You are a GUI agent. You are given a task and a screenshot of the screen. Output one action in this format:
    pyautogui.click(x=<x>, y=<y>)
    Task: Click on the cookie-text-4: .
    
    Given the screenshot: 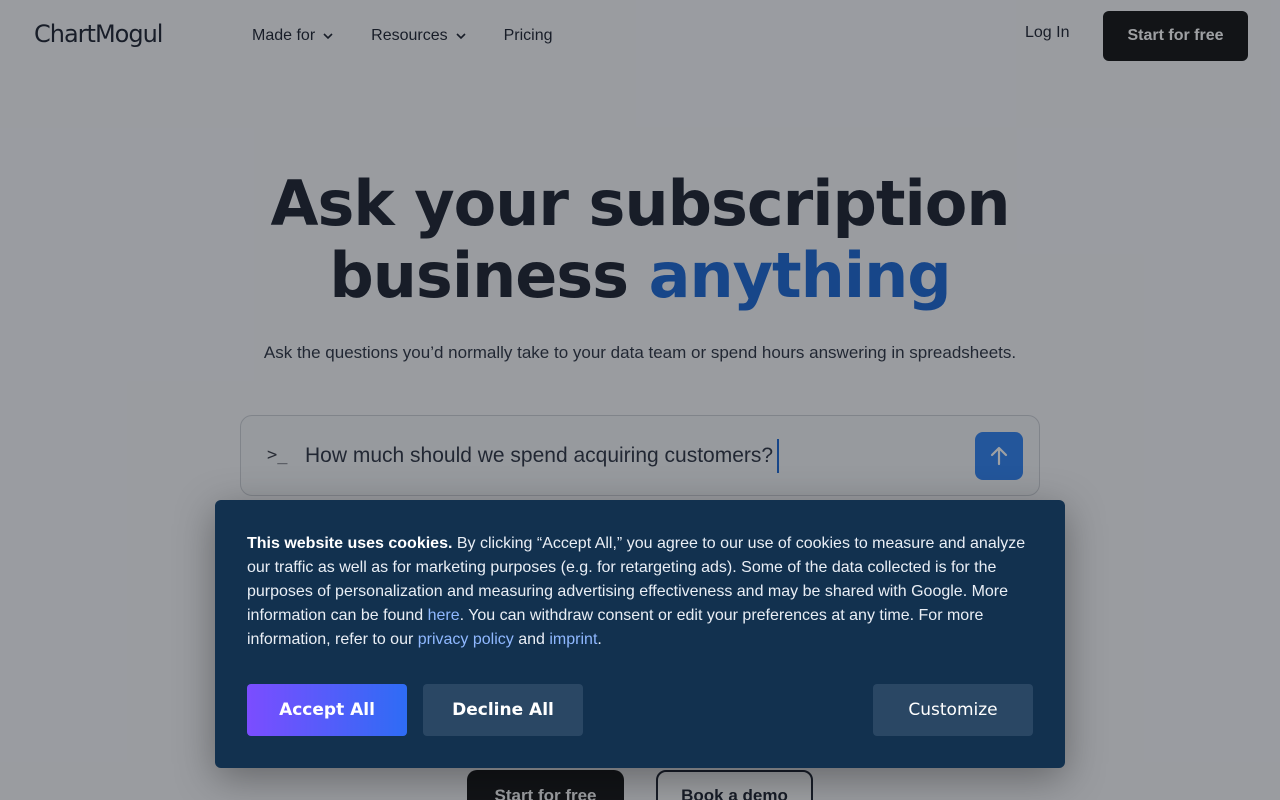 What is the action you would take?
    pyautogui.click(x=599, y=639)
    